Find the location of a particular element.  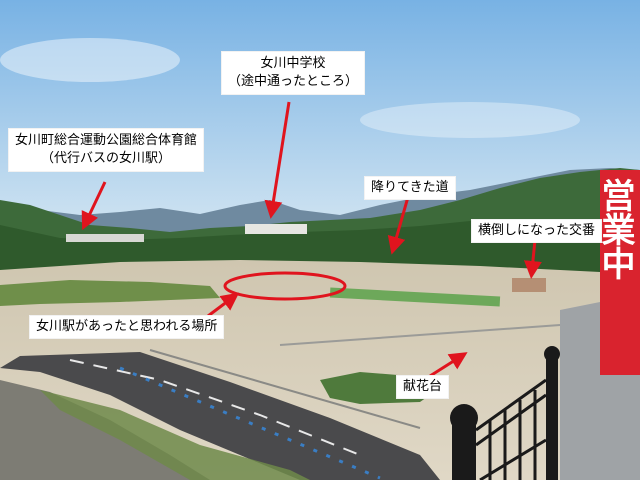

banner-text: 営業中 is located at coordinates (615, 229).